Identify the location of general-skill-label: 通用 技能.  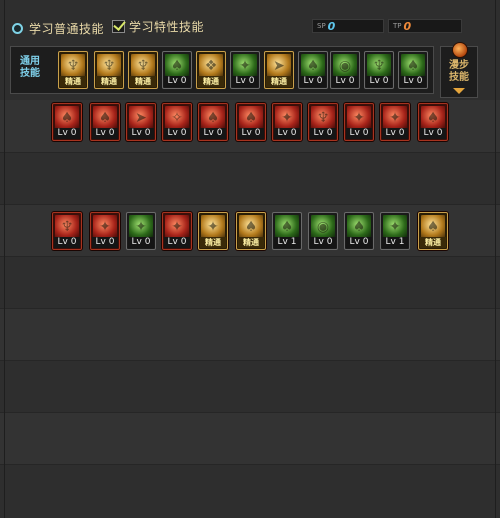
(30, 67).